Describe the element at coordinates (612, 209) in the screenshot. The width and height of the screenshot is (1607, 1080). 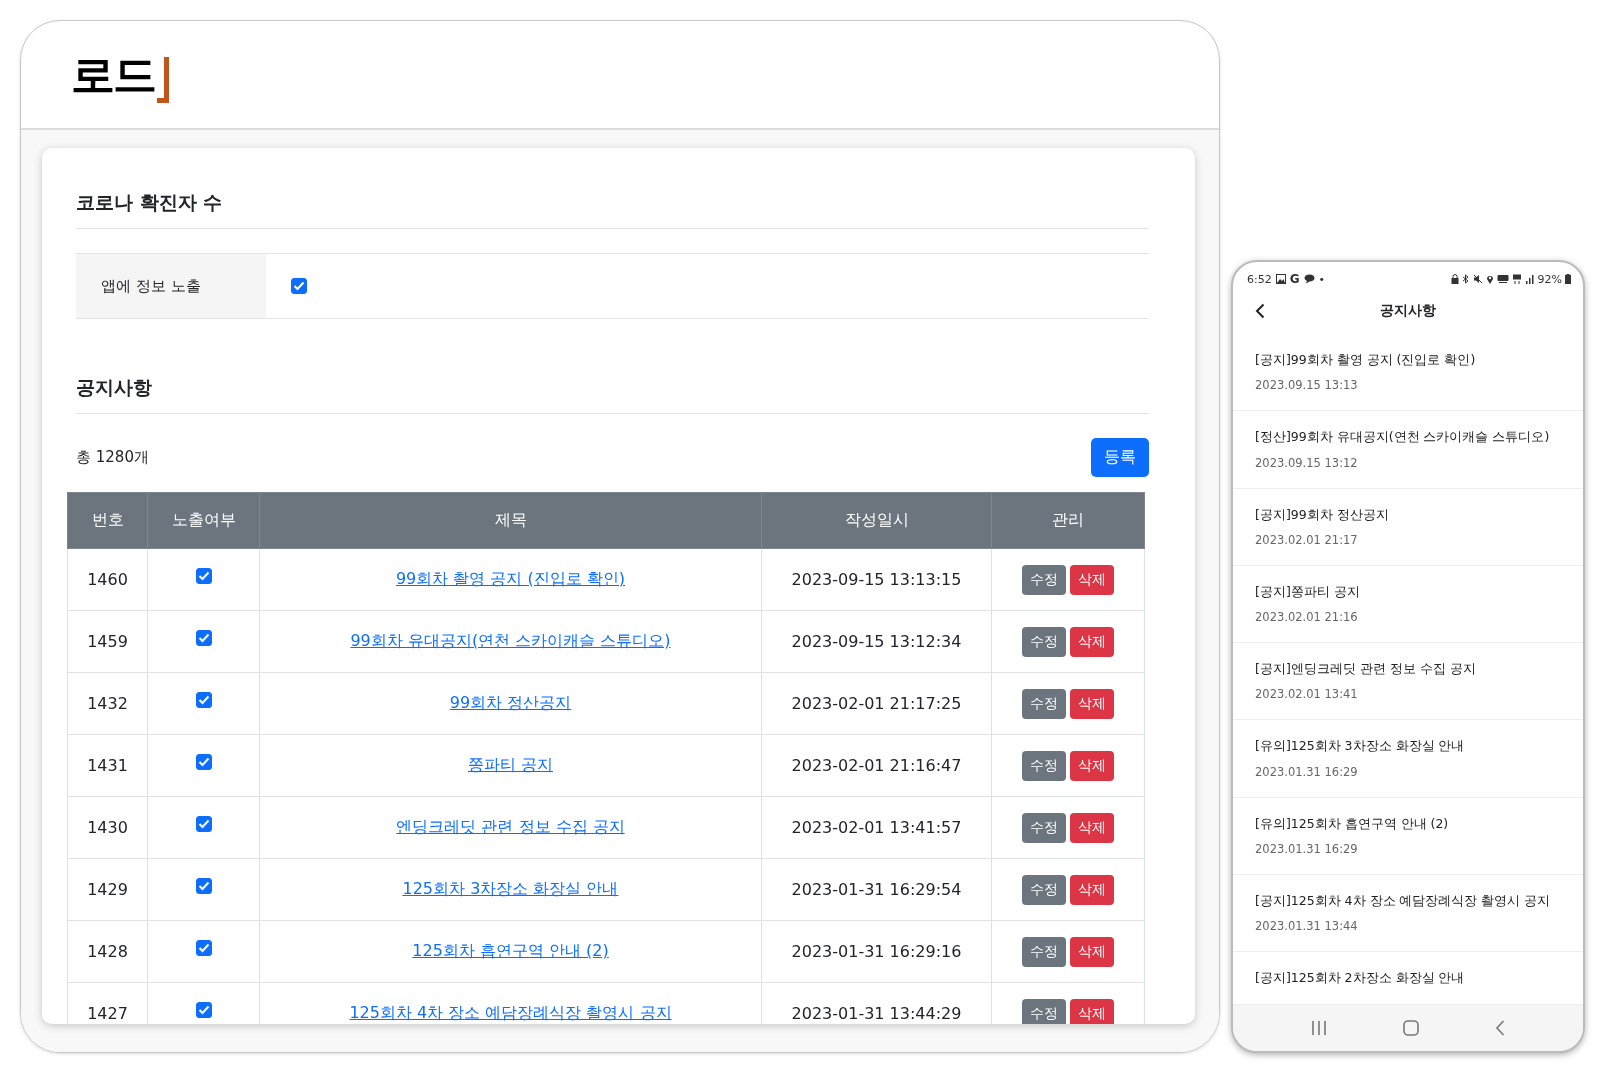
I see `section-title: 코로나 확진자 수` at that location.